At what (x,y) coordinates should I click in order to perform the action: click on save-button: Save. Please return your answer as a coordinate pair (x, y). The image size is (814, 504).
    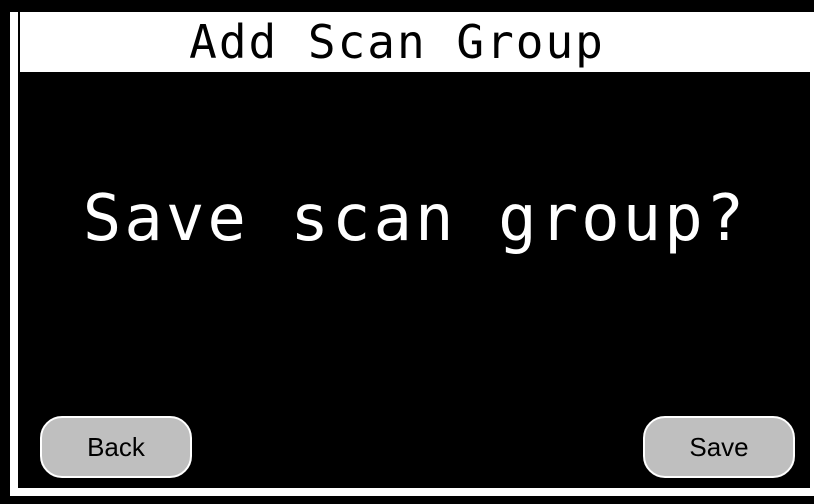
    Looking at the image, I should click on (719, 447).